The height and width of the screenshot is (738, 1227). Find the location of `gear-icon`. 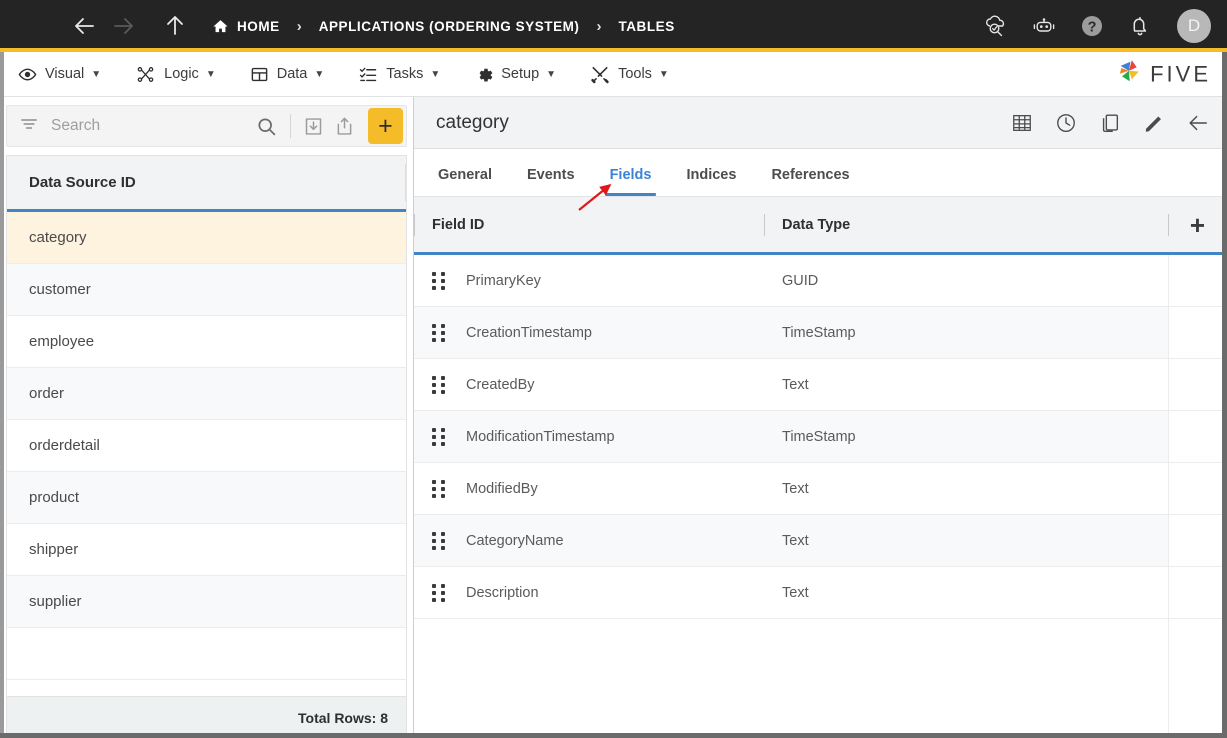

gear-icon is located at coordinates (483, 74).